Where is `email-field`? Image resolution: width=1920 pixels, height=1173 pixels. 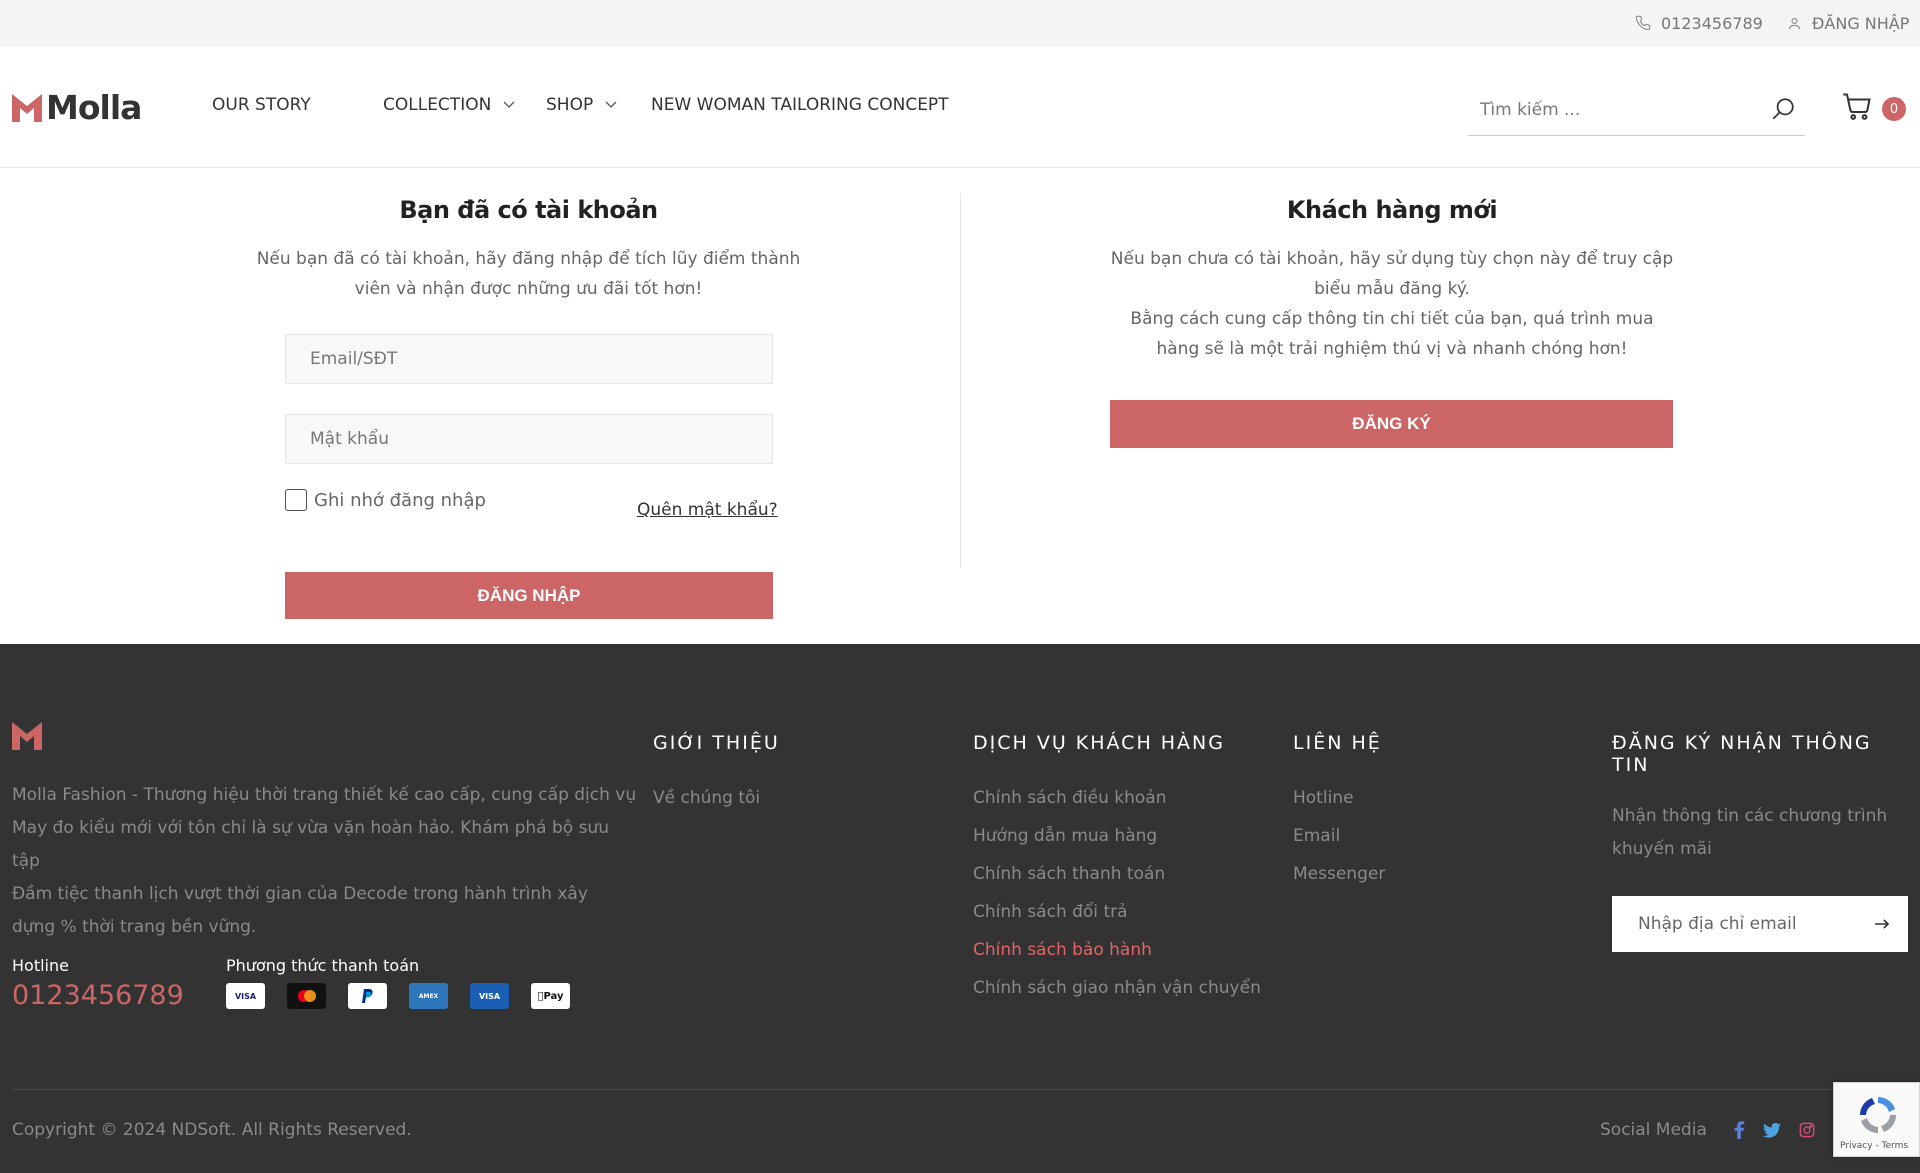
email-field is located at coordinates (529, 359).